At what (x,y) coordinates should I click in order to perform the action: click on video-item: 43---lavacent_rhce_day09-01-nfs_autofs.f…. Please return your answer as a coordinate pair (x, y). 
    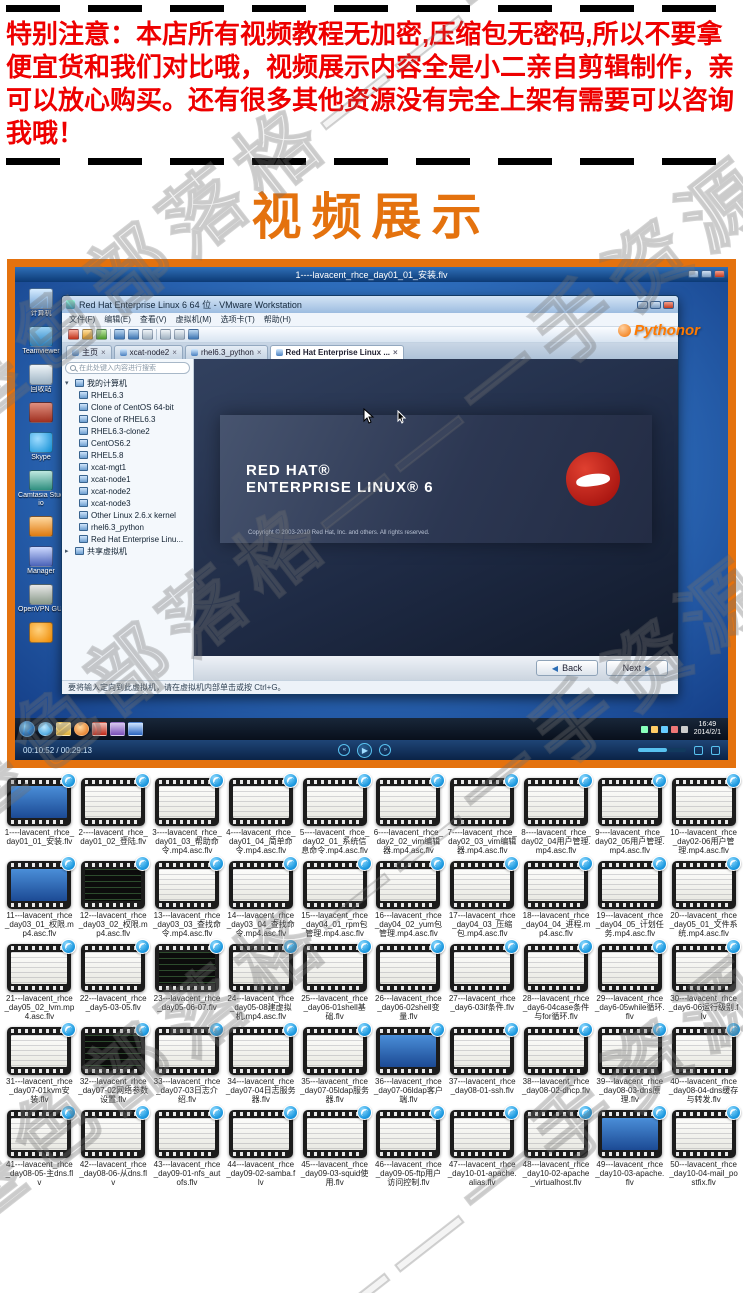
    Looking at the image, I should click on (188, 1146).